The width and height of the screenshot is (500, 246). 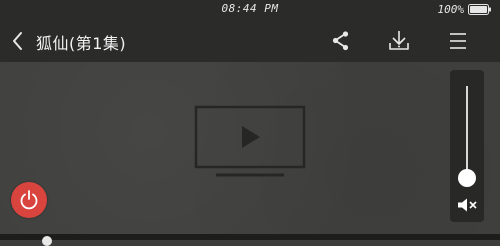 I want to click on download-icon, so click(x=399, y=40).